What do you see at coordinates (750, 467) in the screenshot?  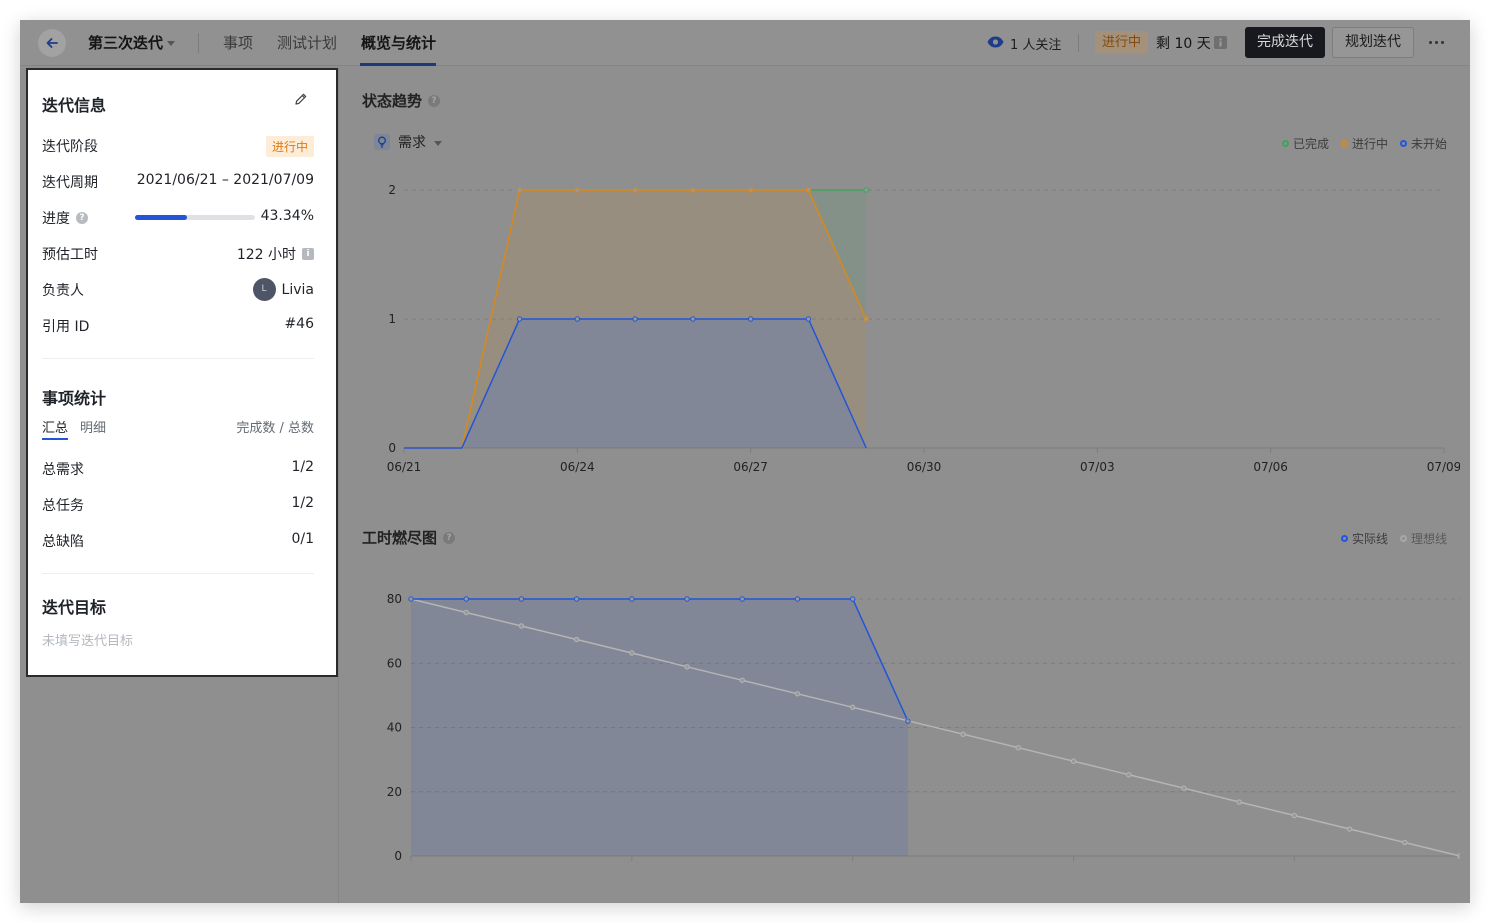 I see `x-tick-label: 06/27` at bounding box center [750, 467].